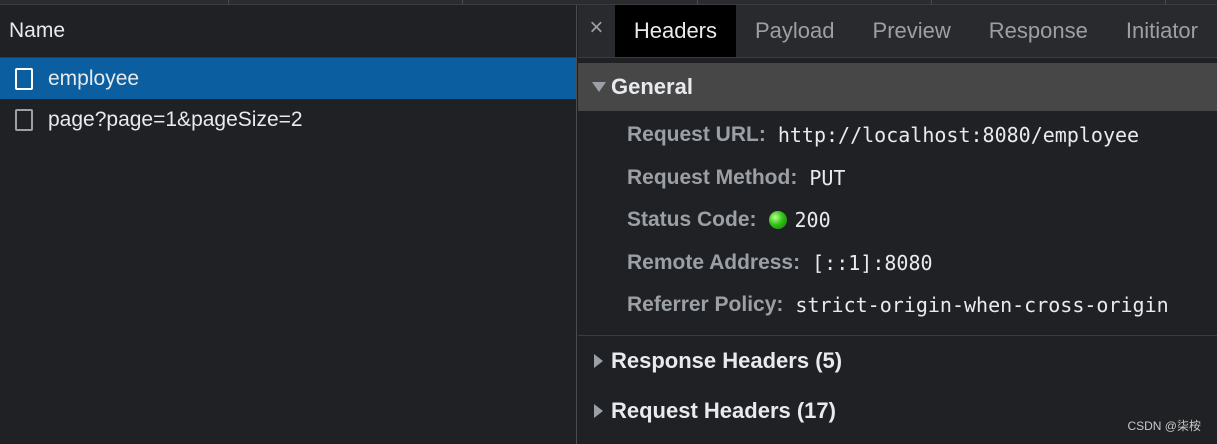  What do you see at coordinates (723, 410) in the screenshot?
I see `request-headers-title: Request Headers (17)` at bounding box center [723, 410].